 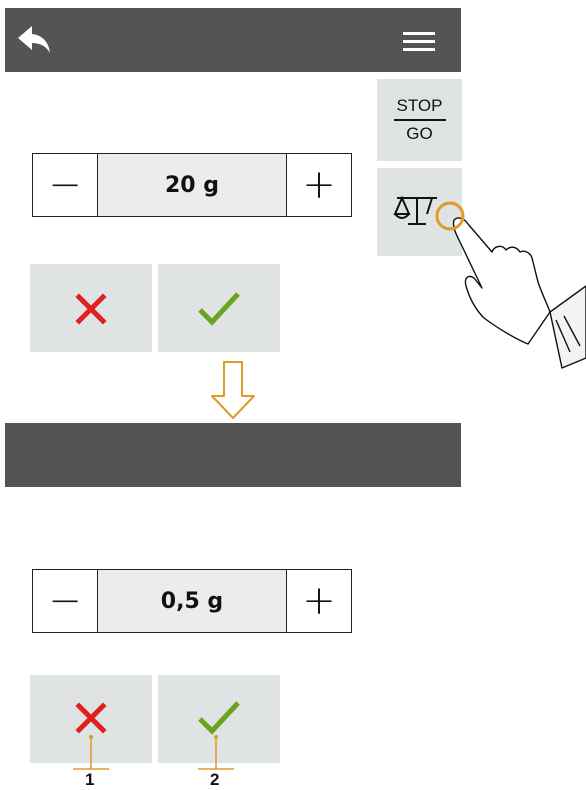 What do you see at coordinates (510, 285) in the screenshot?
I see `hand-pointer-icon` at bounding box center [510, 285].